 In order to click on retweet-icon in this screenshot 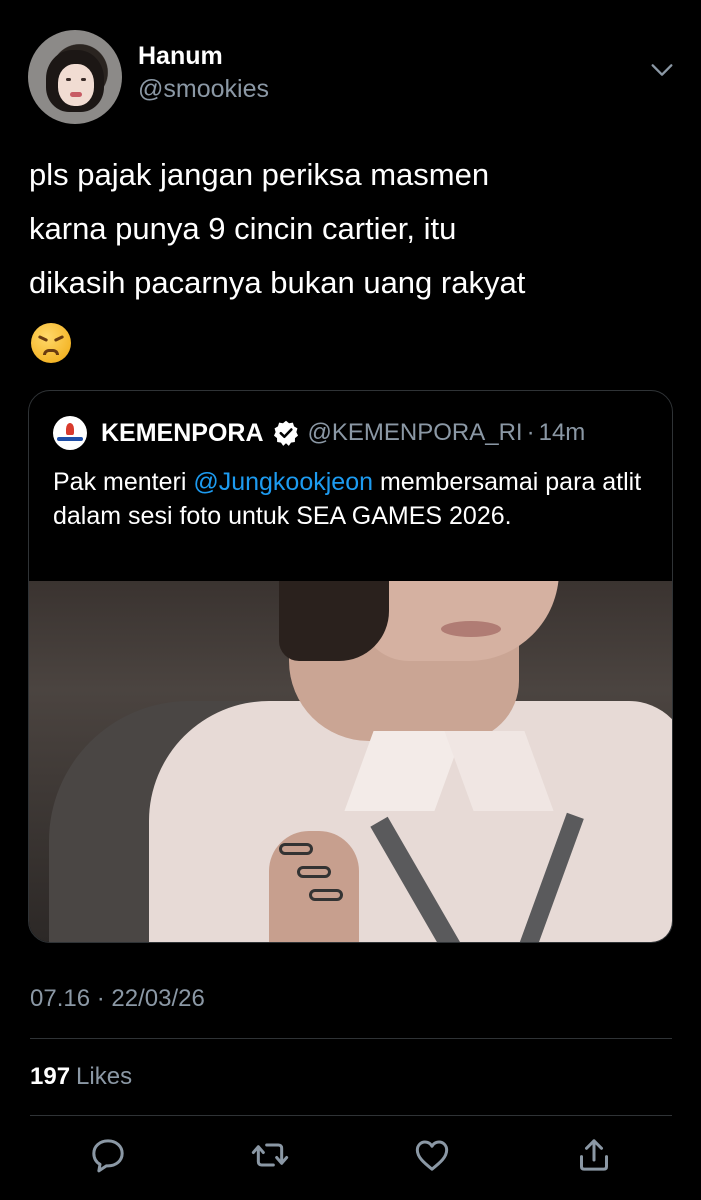, I will do `click(270, 1155)`.